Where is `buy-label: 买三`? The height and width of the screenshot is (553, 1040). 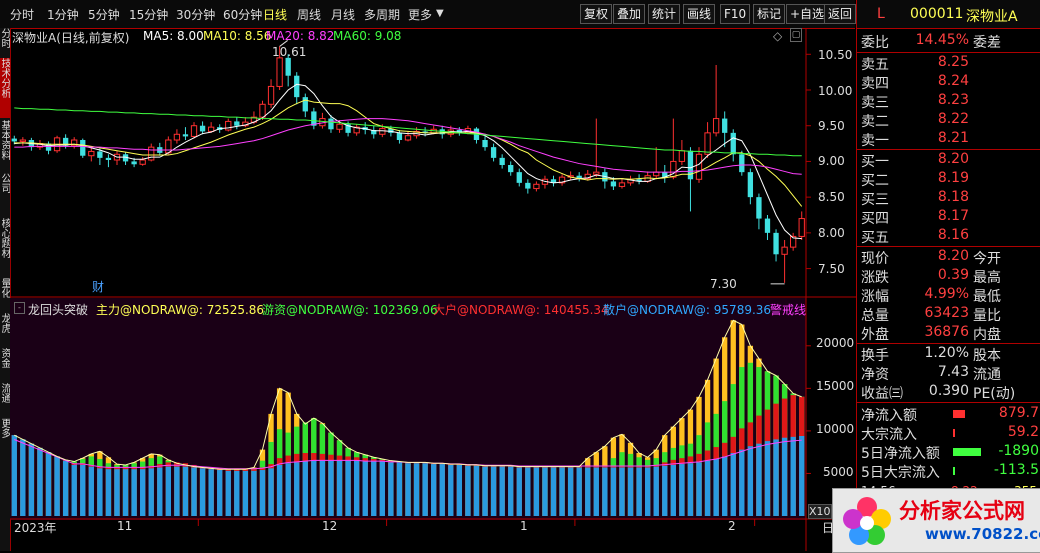 buy-label: 买三 is located at coordinates (875, 200).